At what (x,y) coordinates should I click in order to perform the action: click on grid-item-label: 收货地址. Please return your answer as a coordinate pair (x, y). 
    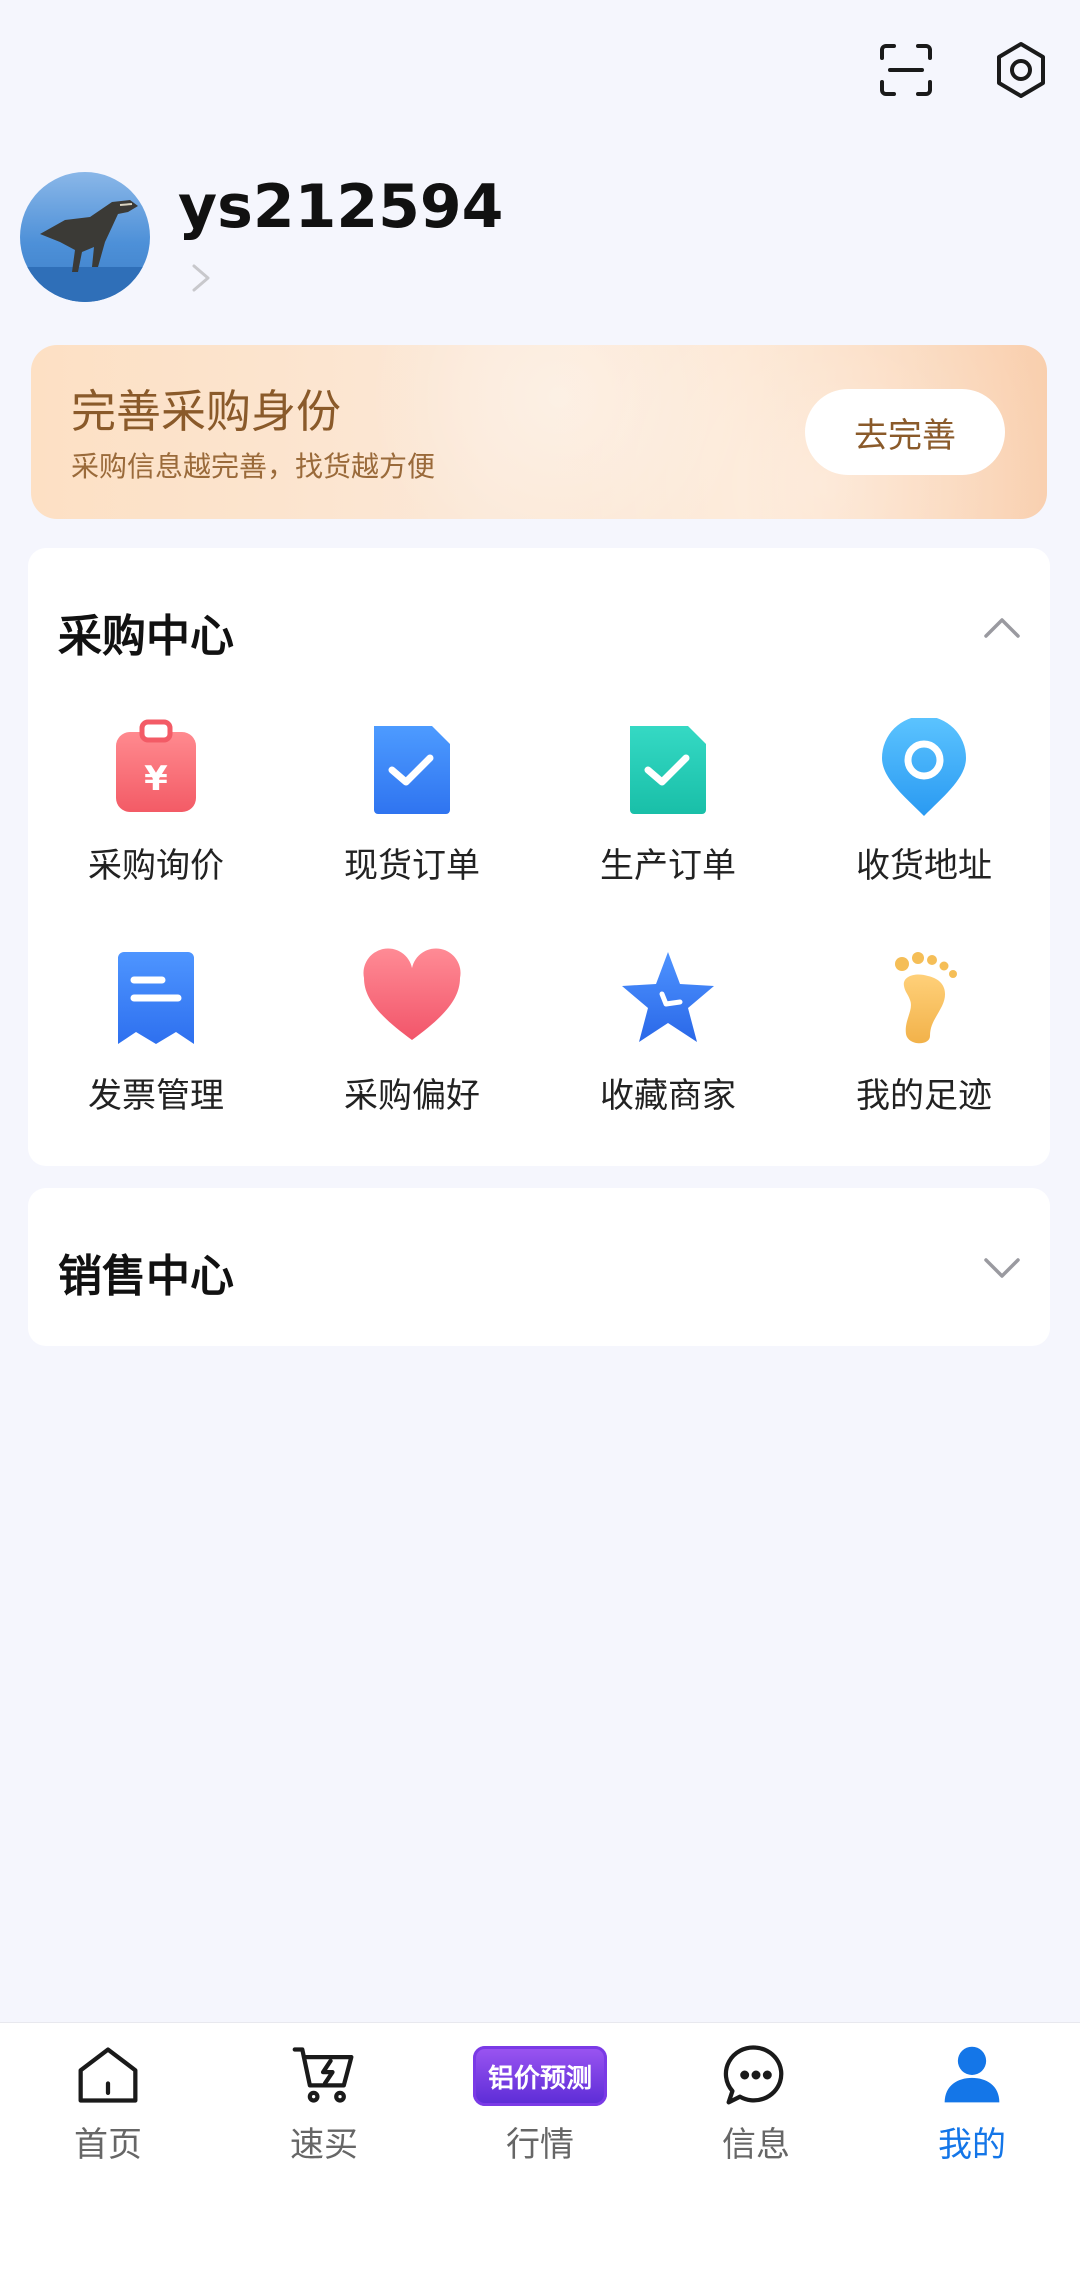
    Looking at the image, I should click on (924, 866).